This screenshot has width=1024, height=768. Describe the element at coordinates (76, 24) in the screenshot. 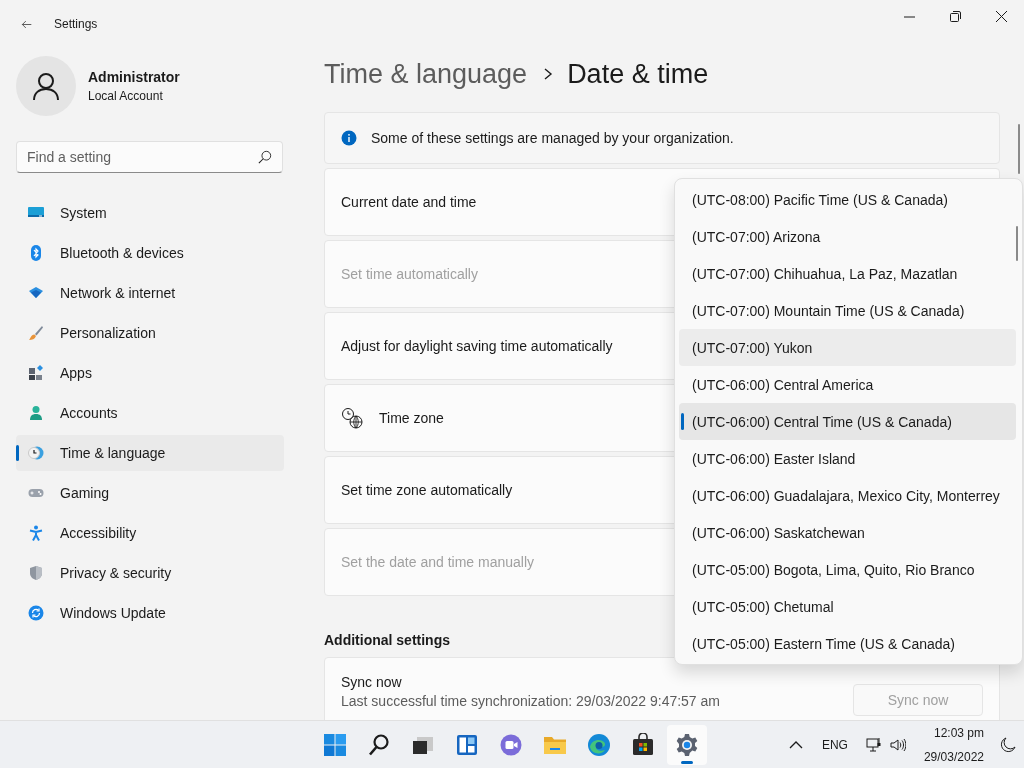

I see `window-title: Settings` at that location.